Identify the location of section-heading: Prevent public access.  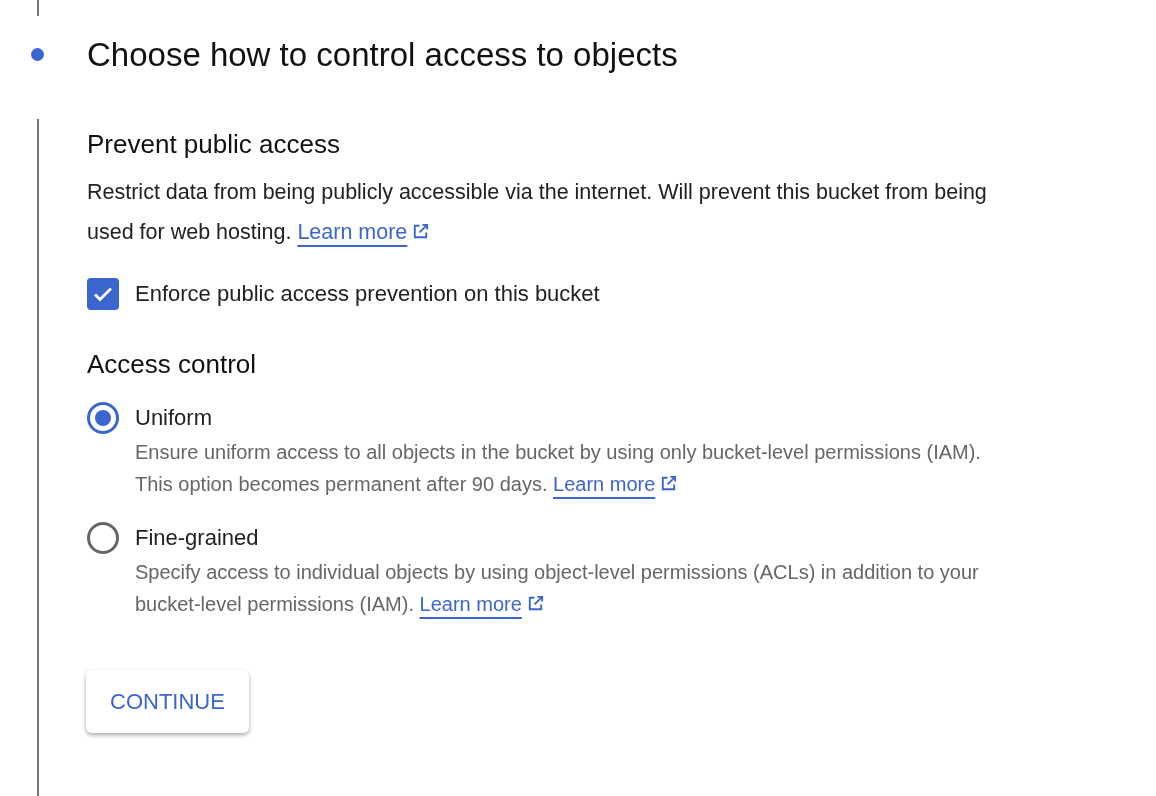
(214, 144).